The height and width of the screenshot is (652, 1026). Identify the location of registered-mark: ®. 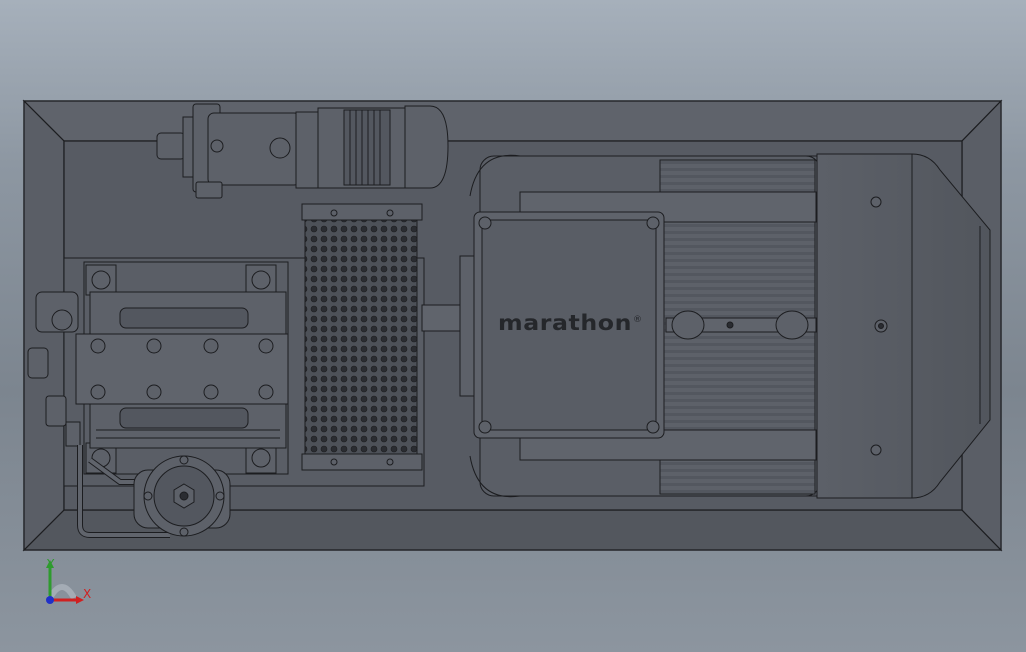
(637, 320).